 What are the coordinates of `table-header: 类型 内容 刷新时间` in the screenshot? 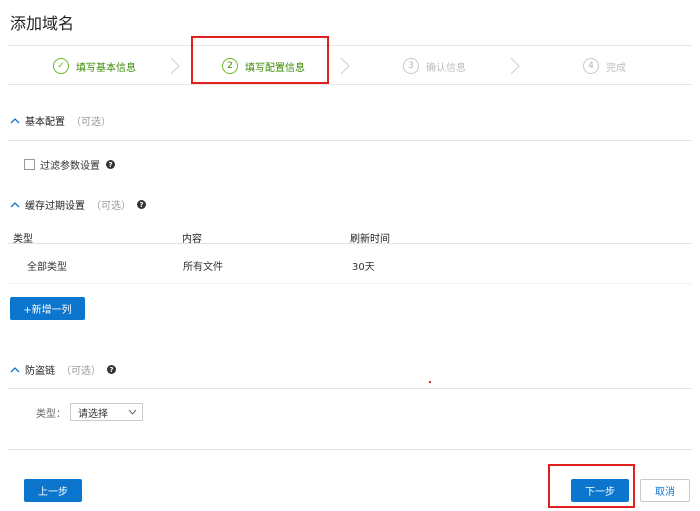 It's located at (350, 236).